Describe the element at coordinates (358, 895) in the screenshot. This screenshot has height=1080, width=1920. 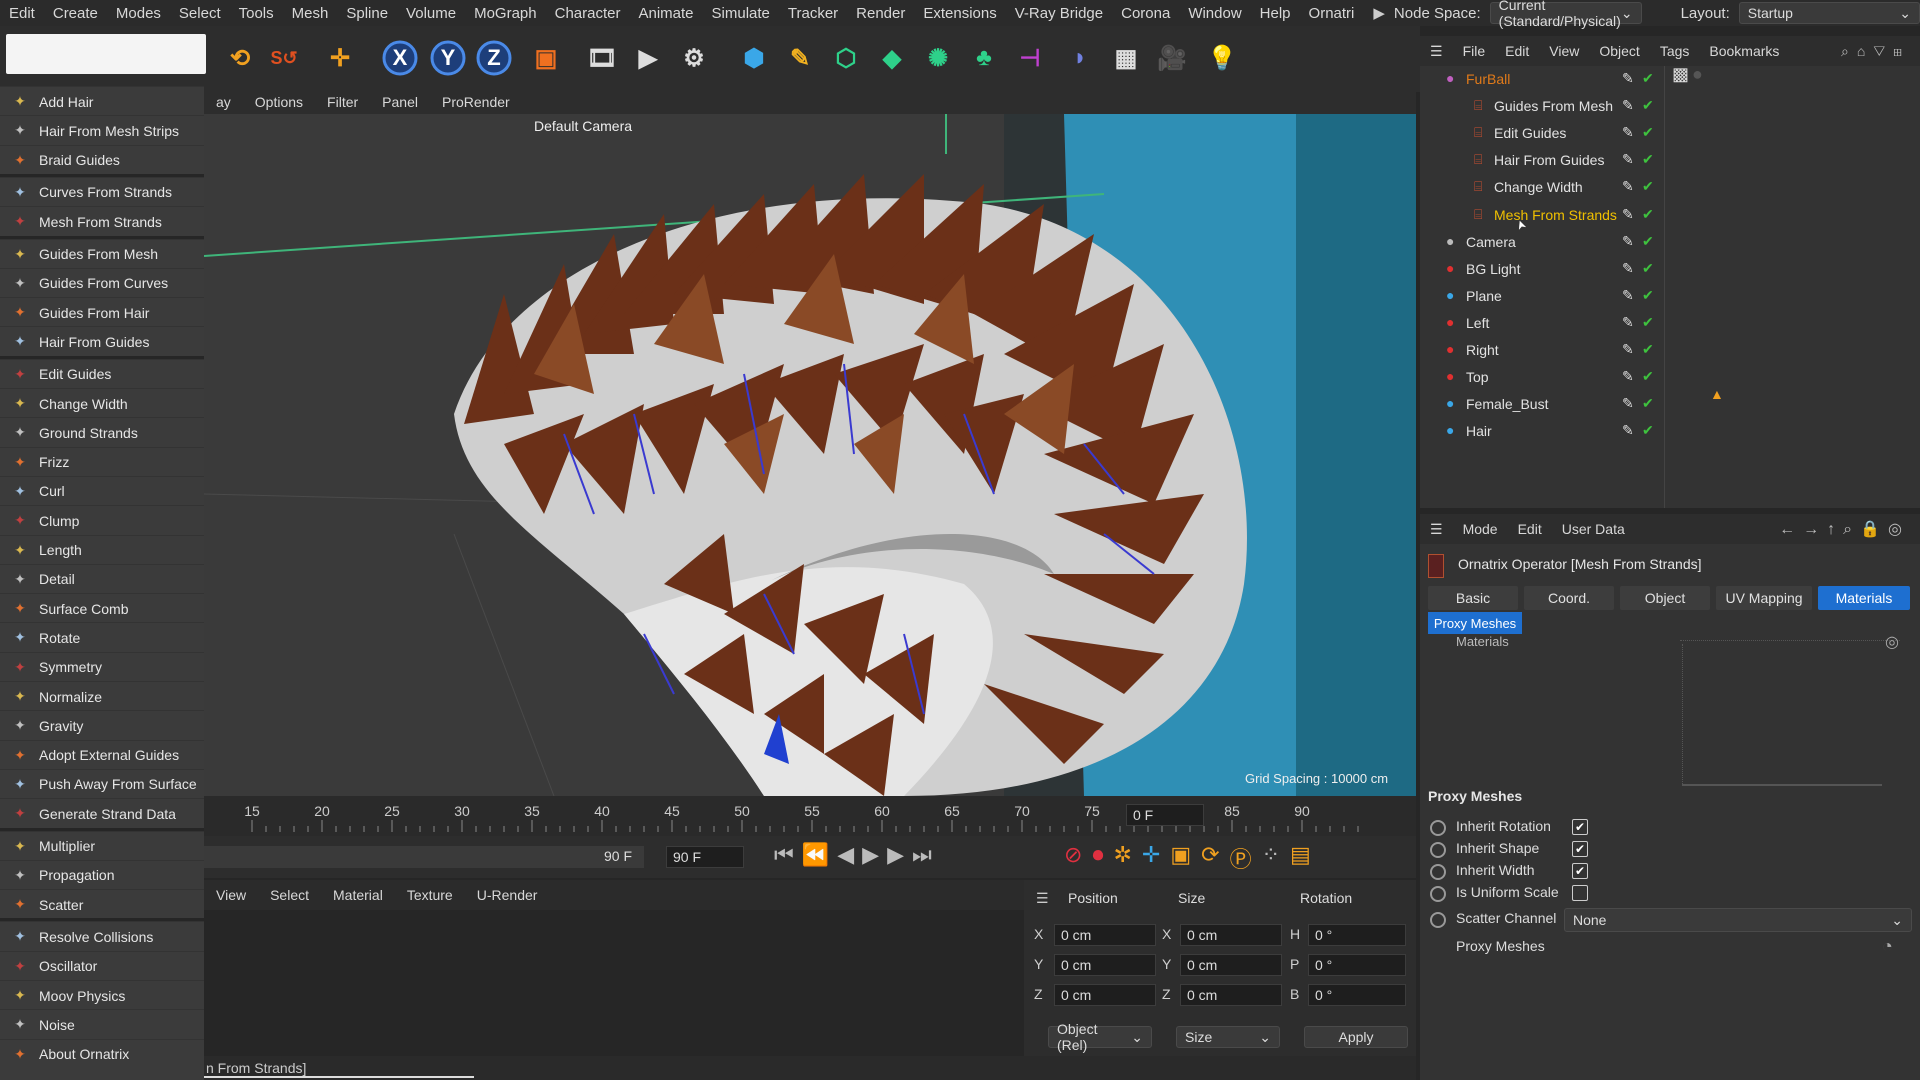
I see `material-menu-material: Material` at that location.